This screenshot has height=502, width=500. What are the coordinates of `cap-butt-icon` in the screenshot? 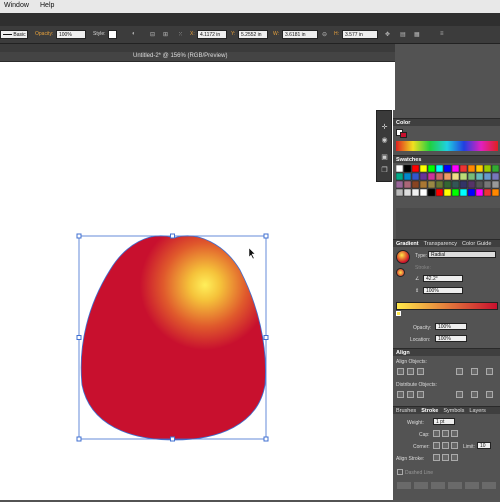 It's located at (436, 433).